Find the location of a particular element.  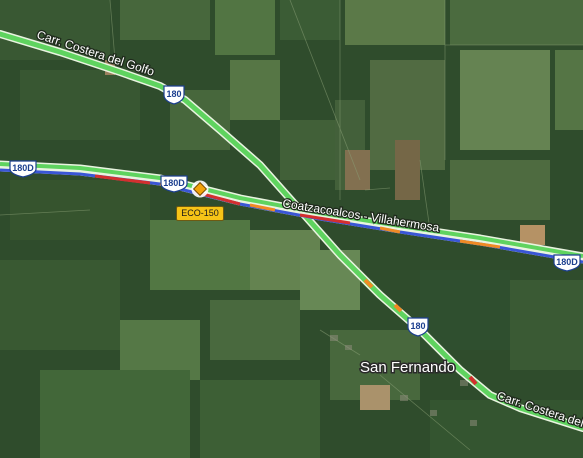

incident-label: ECO-150 is located at coordinates (200, 213).